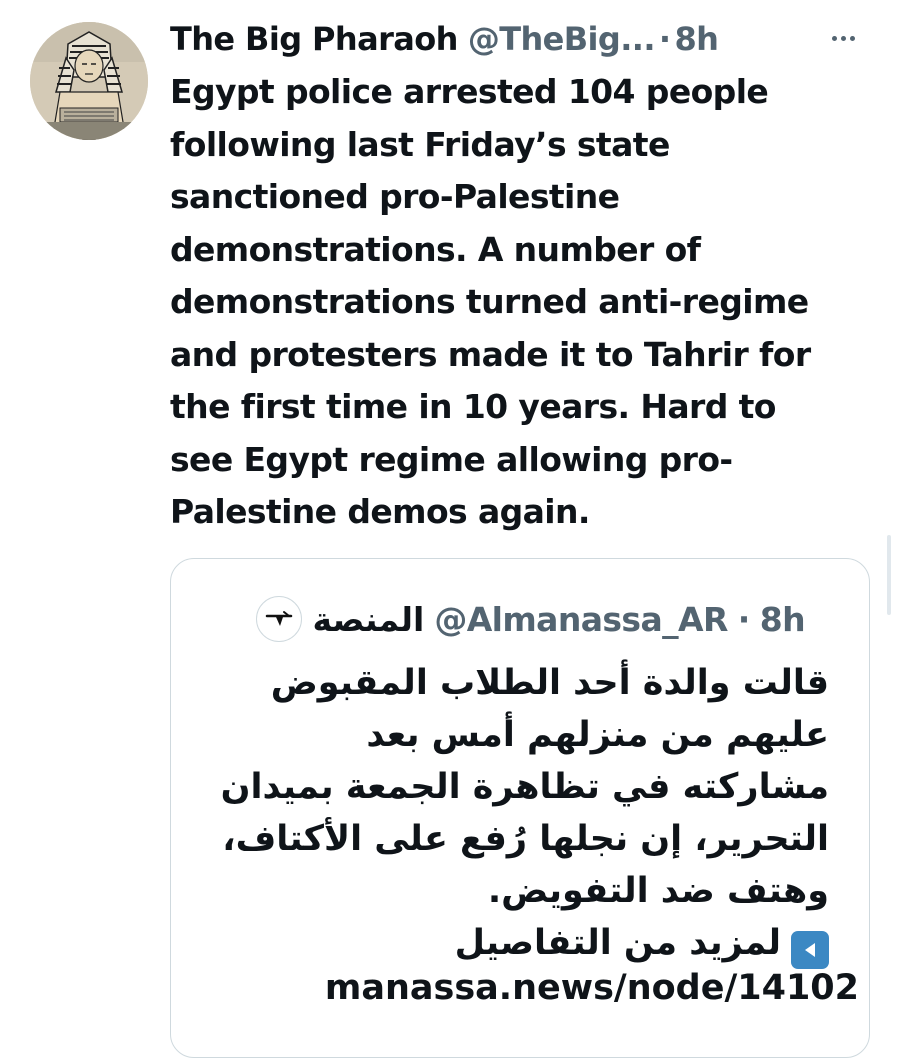  I want to click on quoted-tweet-header: المنصة @Almanassa_AR · 8h, so click(531, 619).